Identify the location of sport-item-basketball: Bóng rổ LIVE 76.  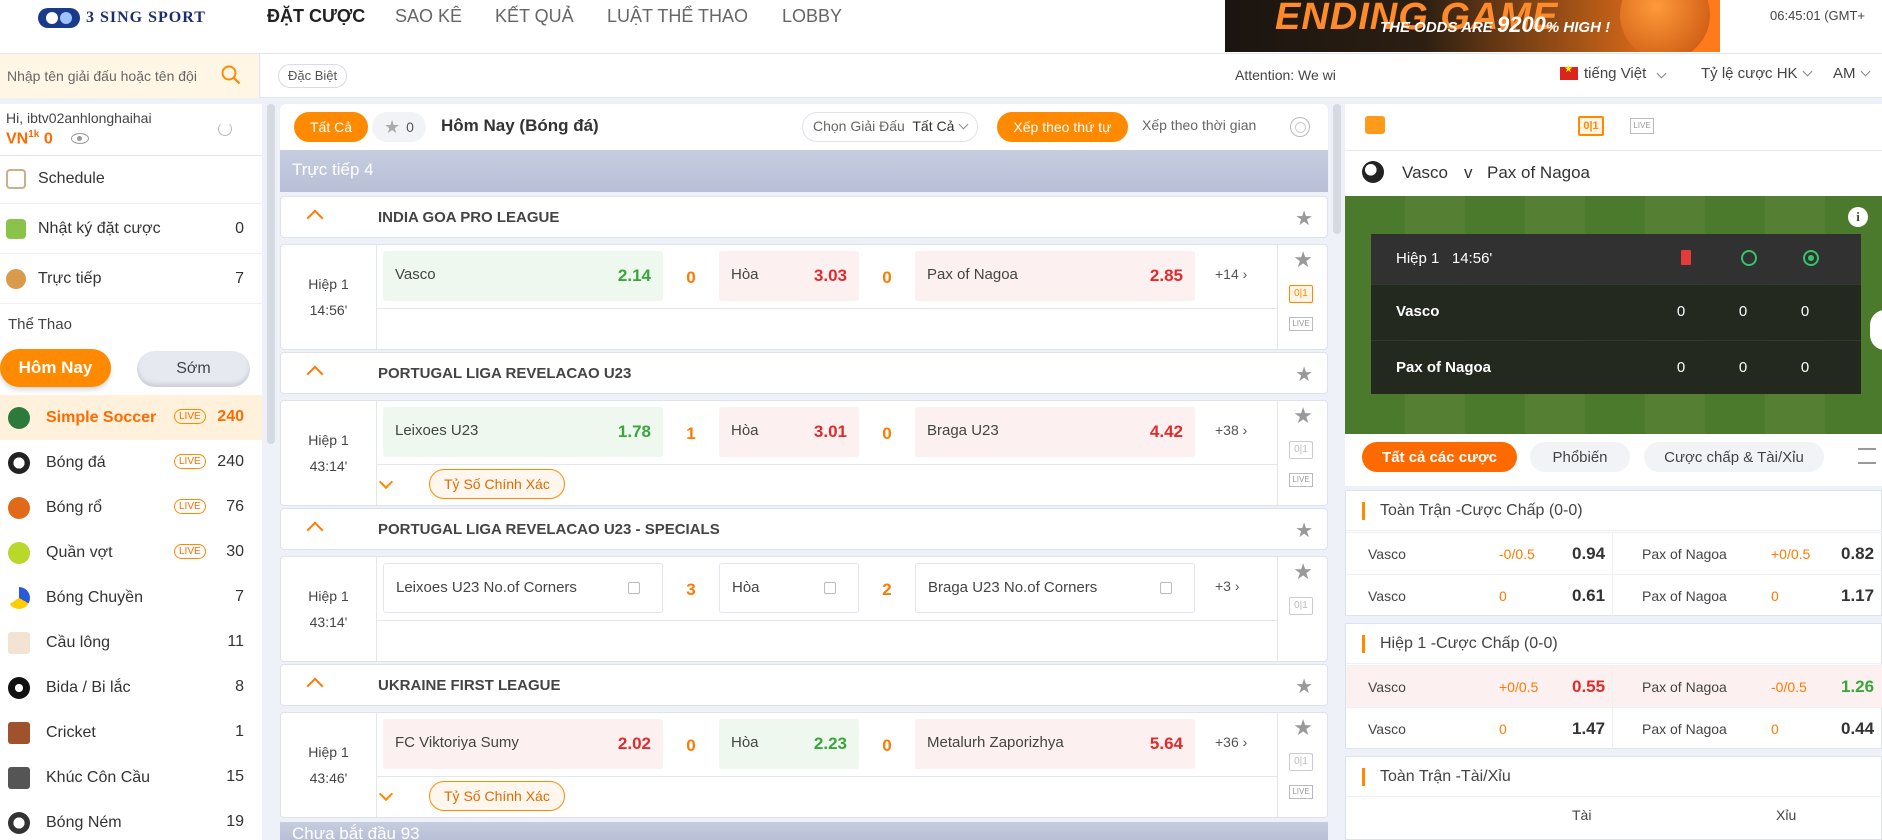
(131, 507).